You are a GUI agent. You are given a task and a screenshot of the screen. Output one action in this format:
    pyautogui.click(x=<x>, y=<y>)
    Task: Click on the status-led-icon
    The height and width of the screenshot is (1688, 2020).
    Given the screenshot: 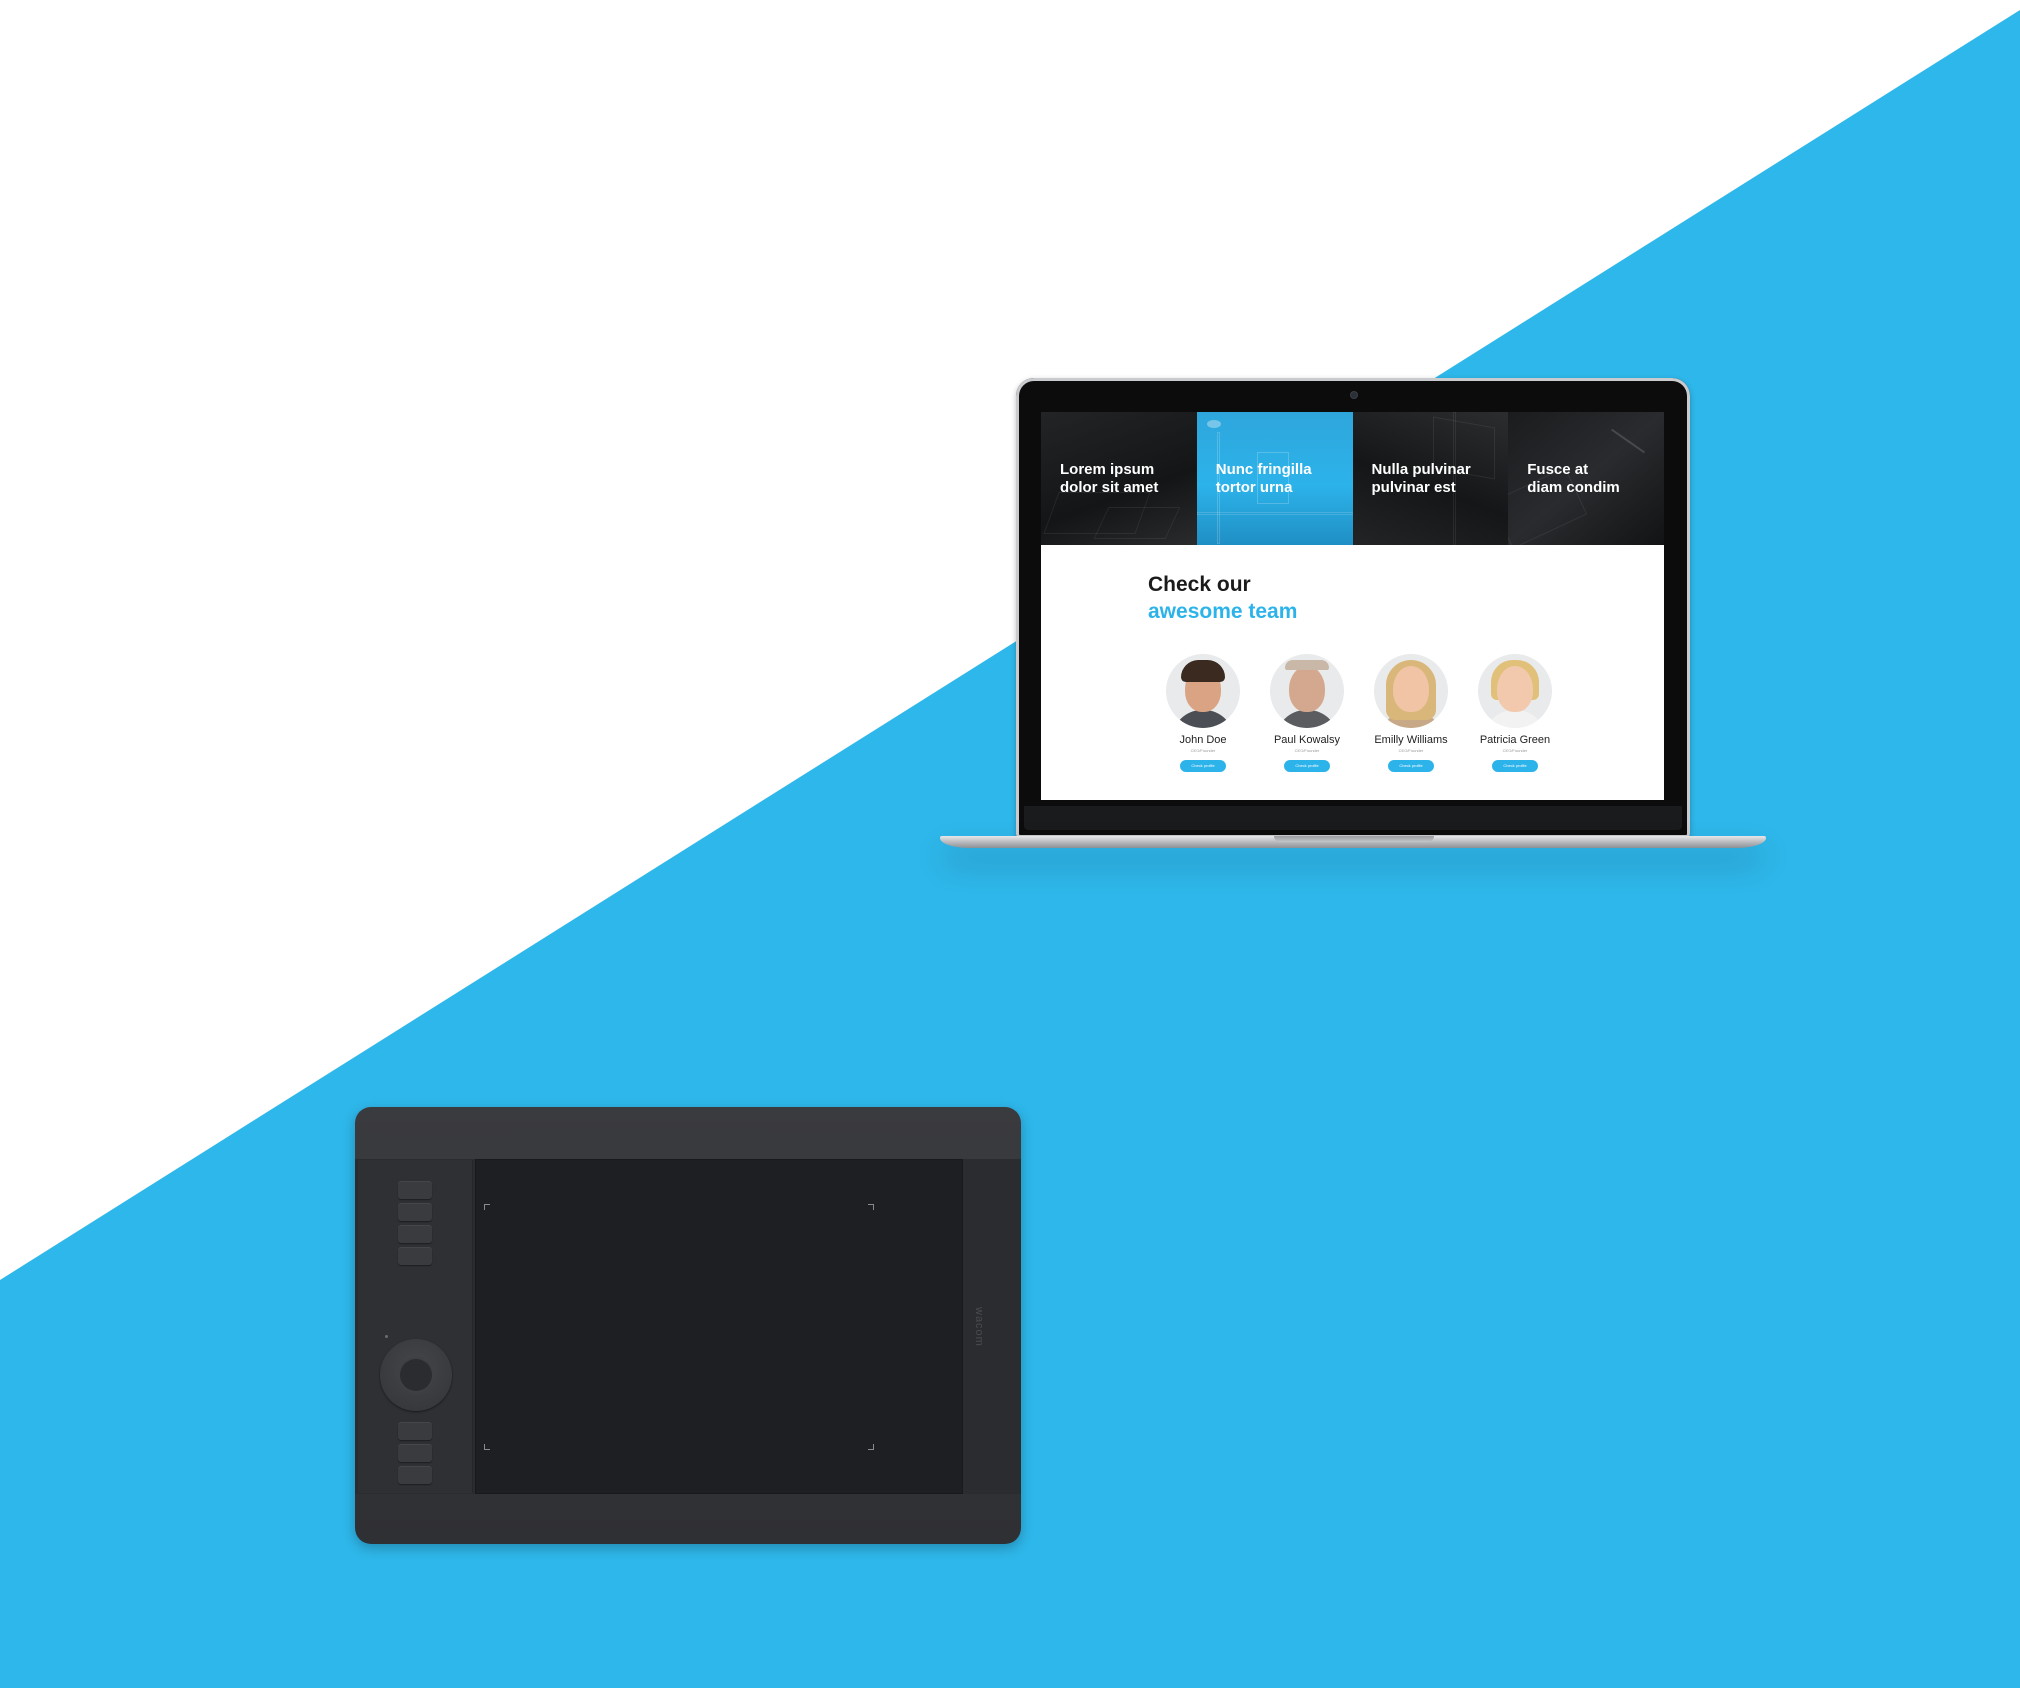 What is the action you would take?
    pyautogui.click(x=386, y=1336)
    